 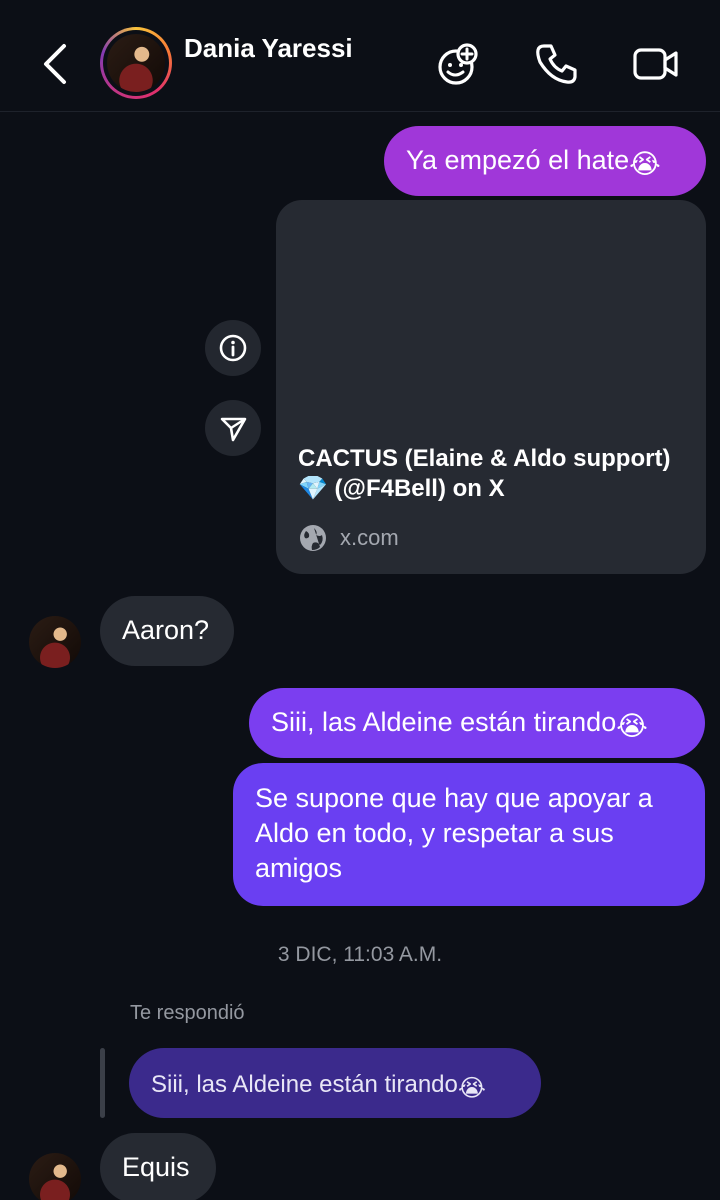 I want to click on link-domain: x.com, so click(x=369, y=537).